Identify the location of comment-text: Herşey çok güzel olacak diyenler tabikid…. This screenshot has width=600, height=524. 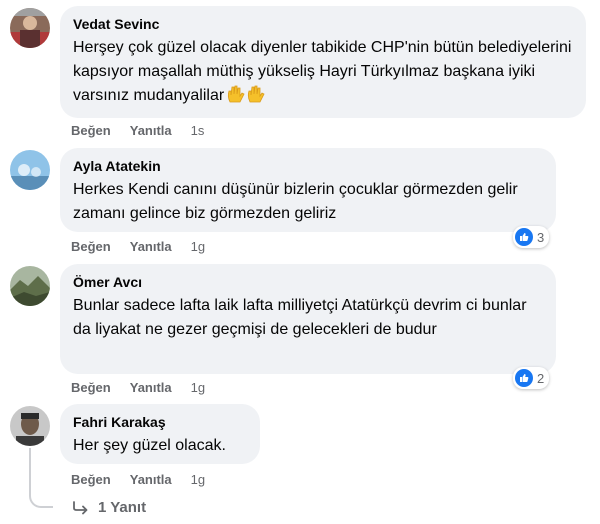
(323, 74).